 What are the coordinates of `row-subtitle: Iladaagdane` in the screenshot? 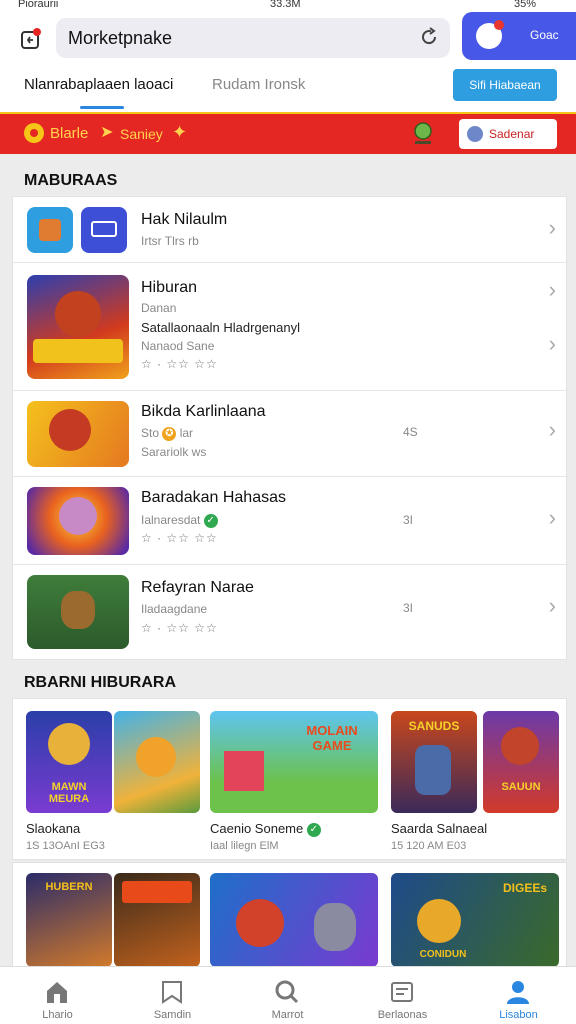 It's located at (174, 609).